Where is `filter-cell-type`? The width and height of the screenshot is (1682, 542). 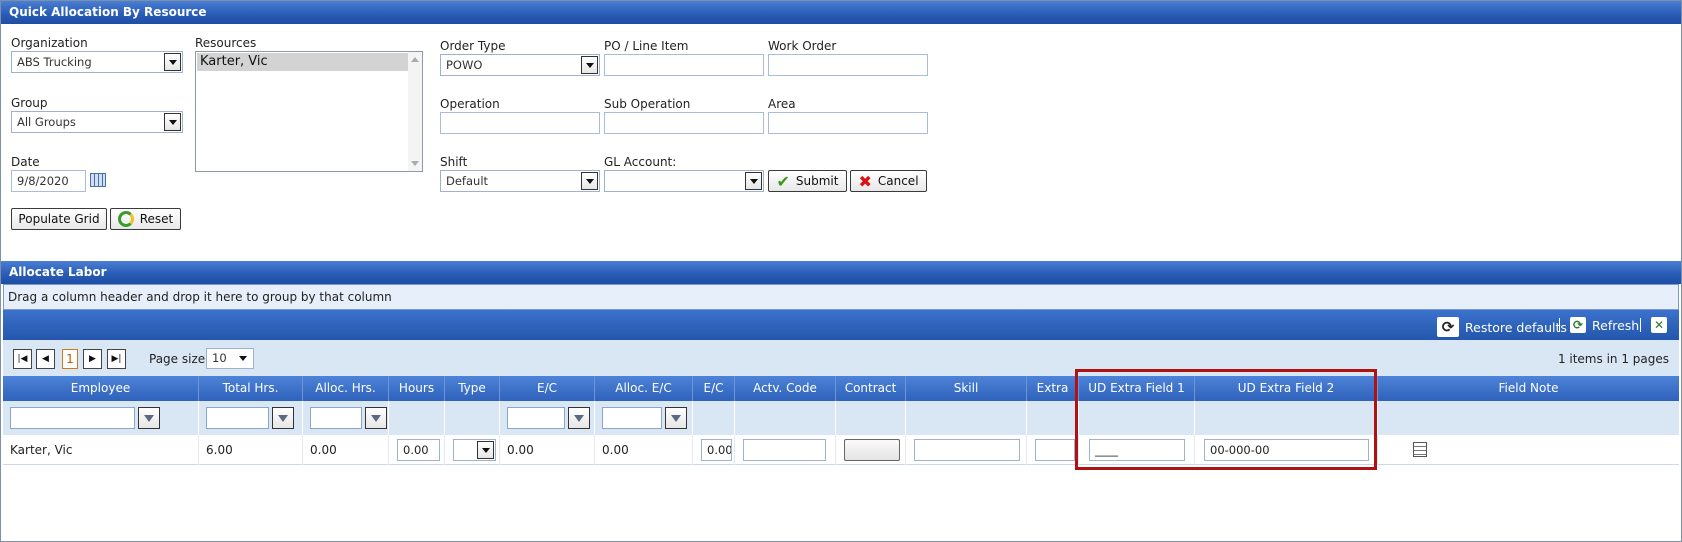
filter-cell-type is located at coordinates (472, 418).